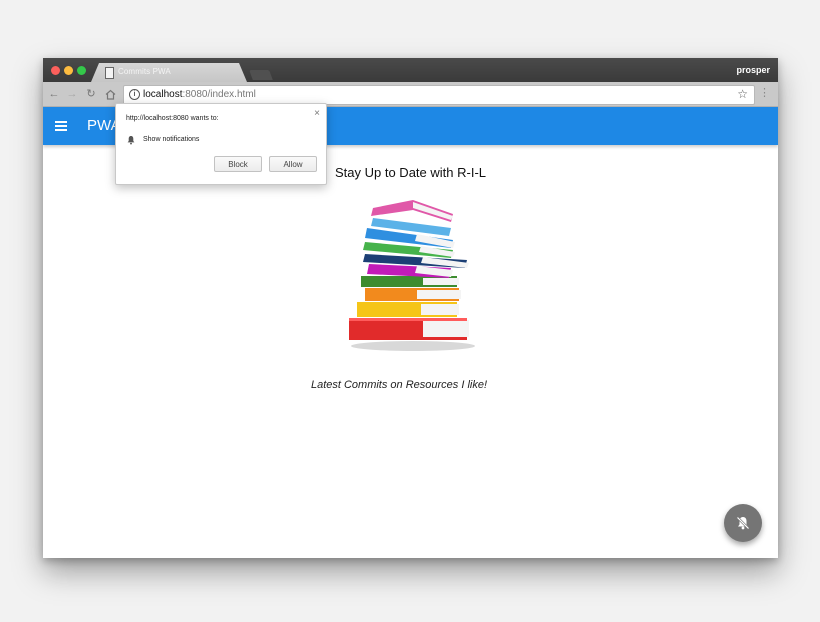 The height and width of the screenshot is (622, 820). I want to click on notification-toggle-button, so click(743, 523).